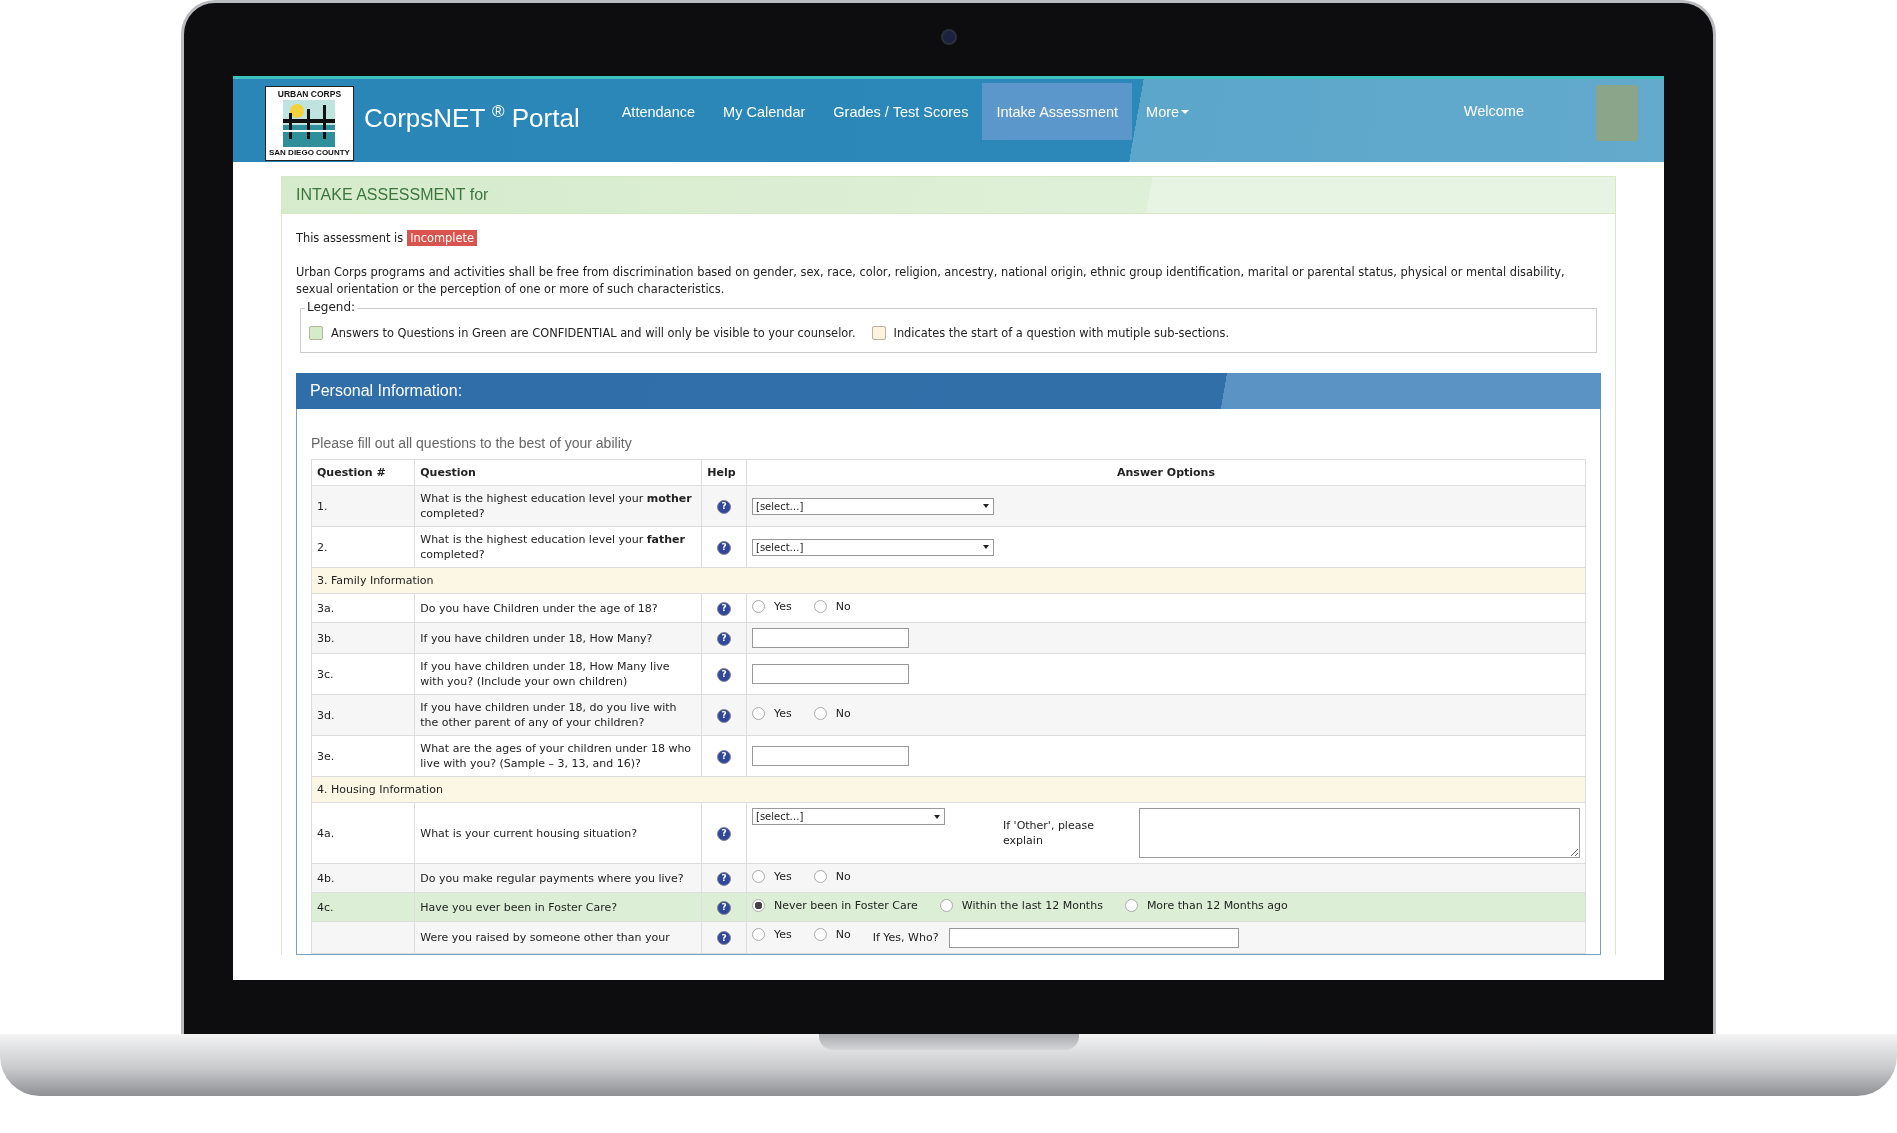  Describe the element at coordinates (363, 674) in the screenshot. I see `table-cell: 3c.` at that location.